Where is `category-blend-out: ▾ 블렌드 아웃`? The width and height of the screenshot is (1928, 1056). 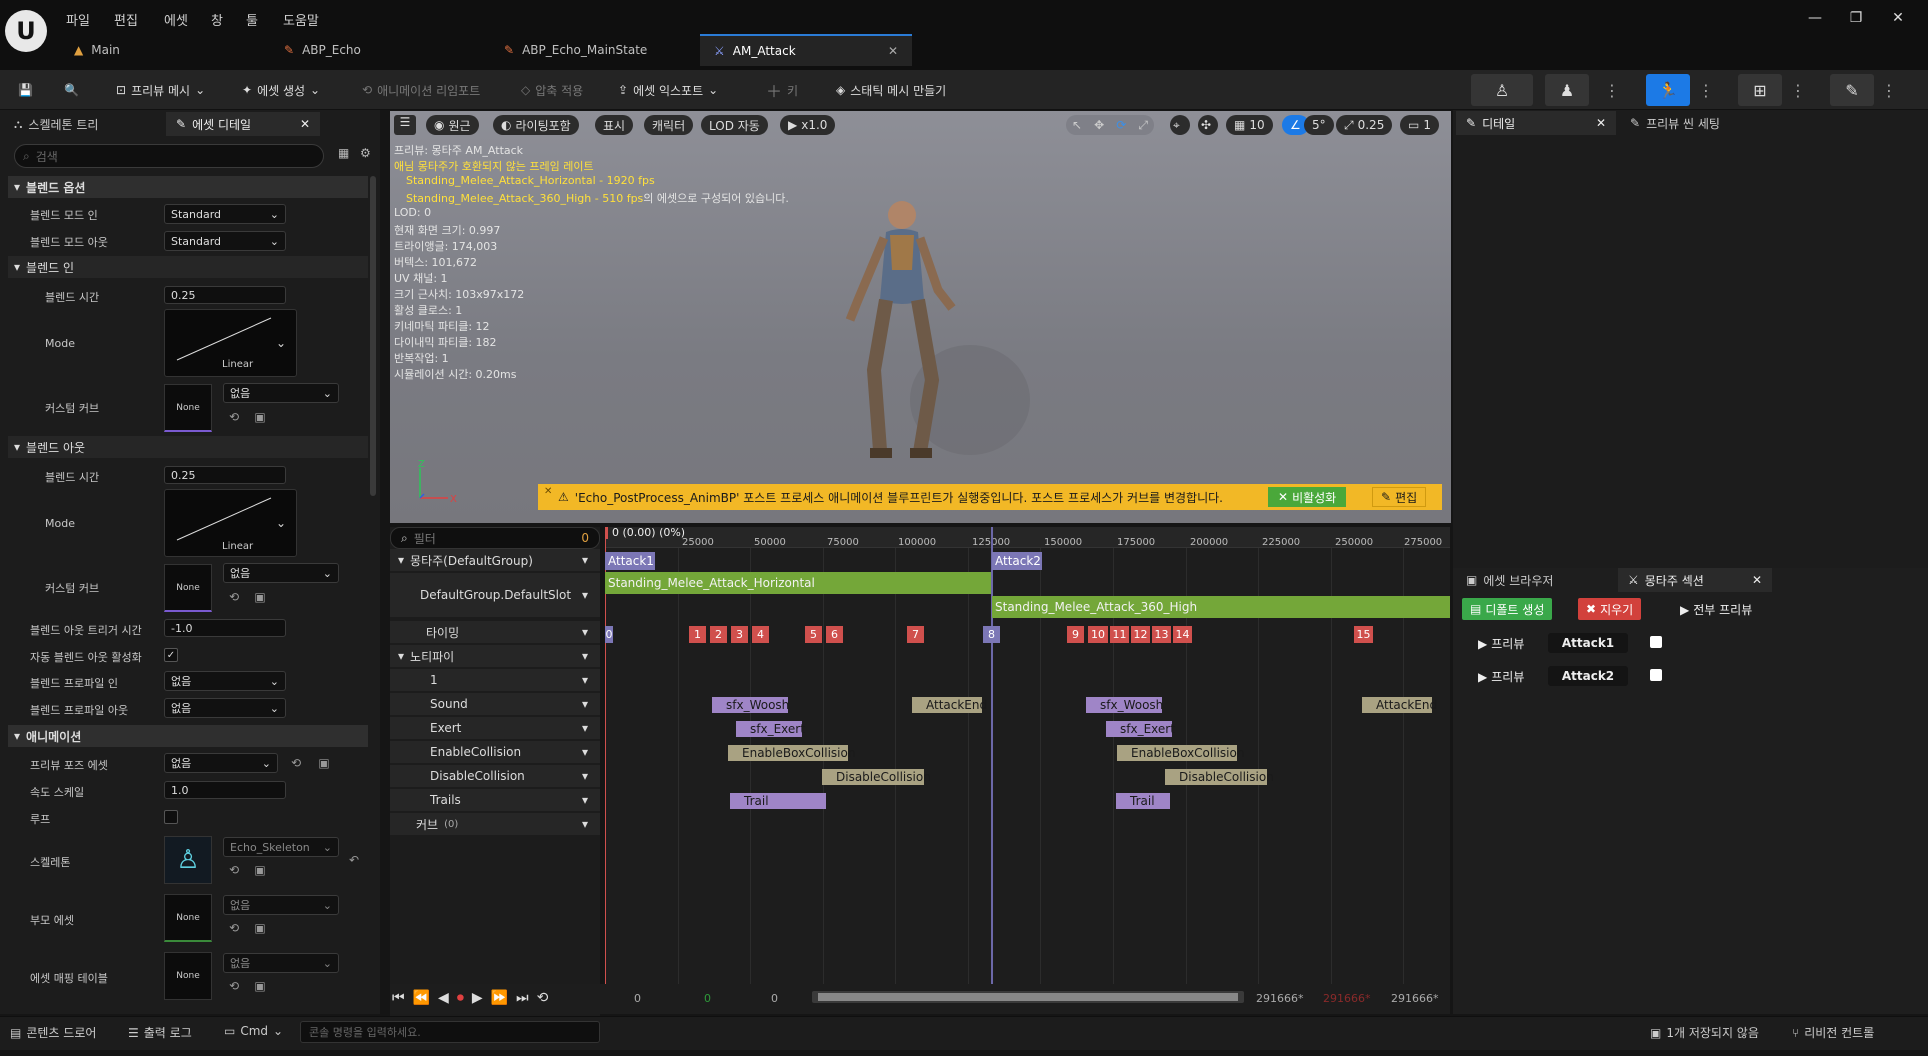 category-blend-out: ▾ 블렌드 아웃 is located at coordinates (188, 447).